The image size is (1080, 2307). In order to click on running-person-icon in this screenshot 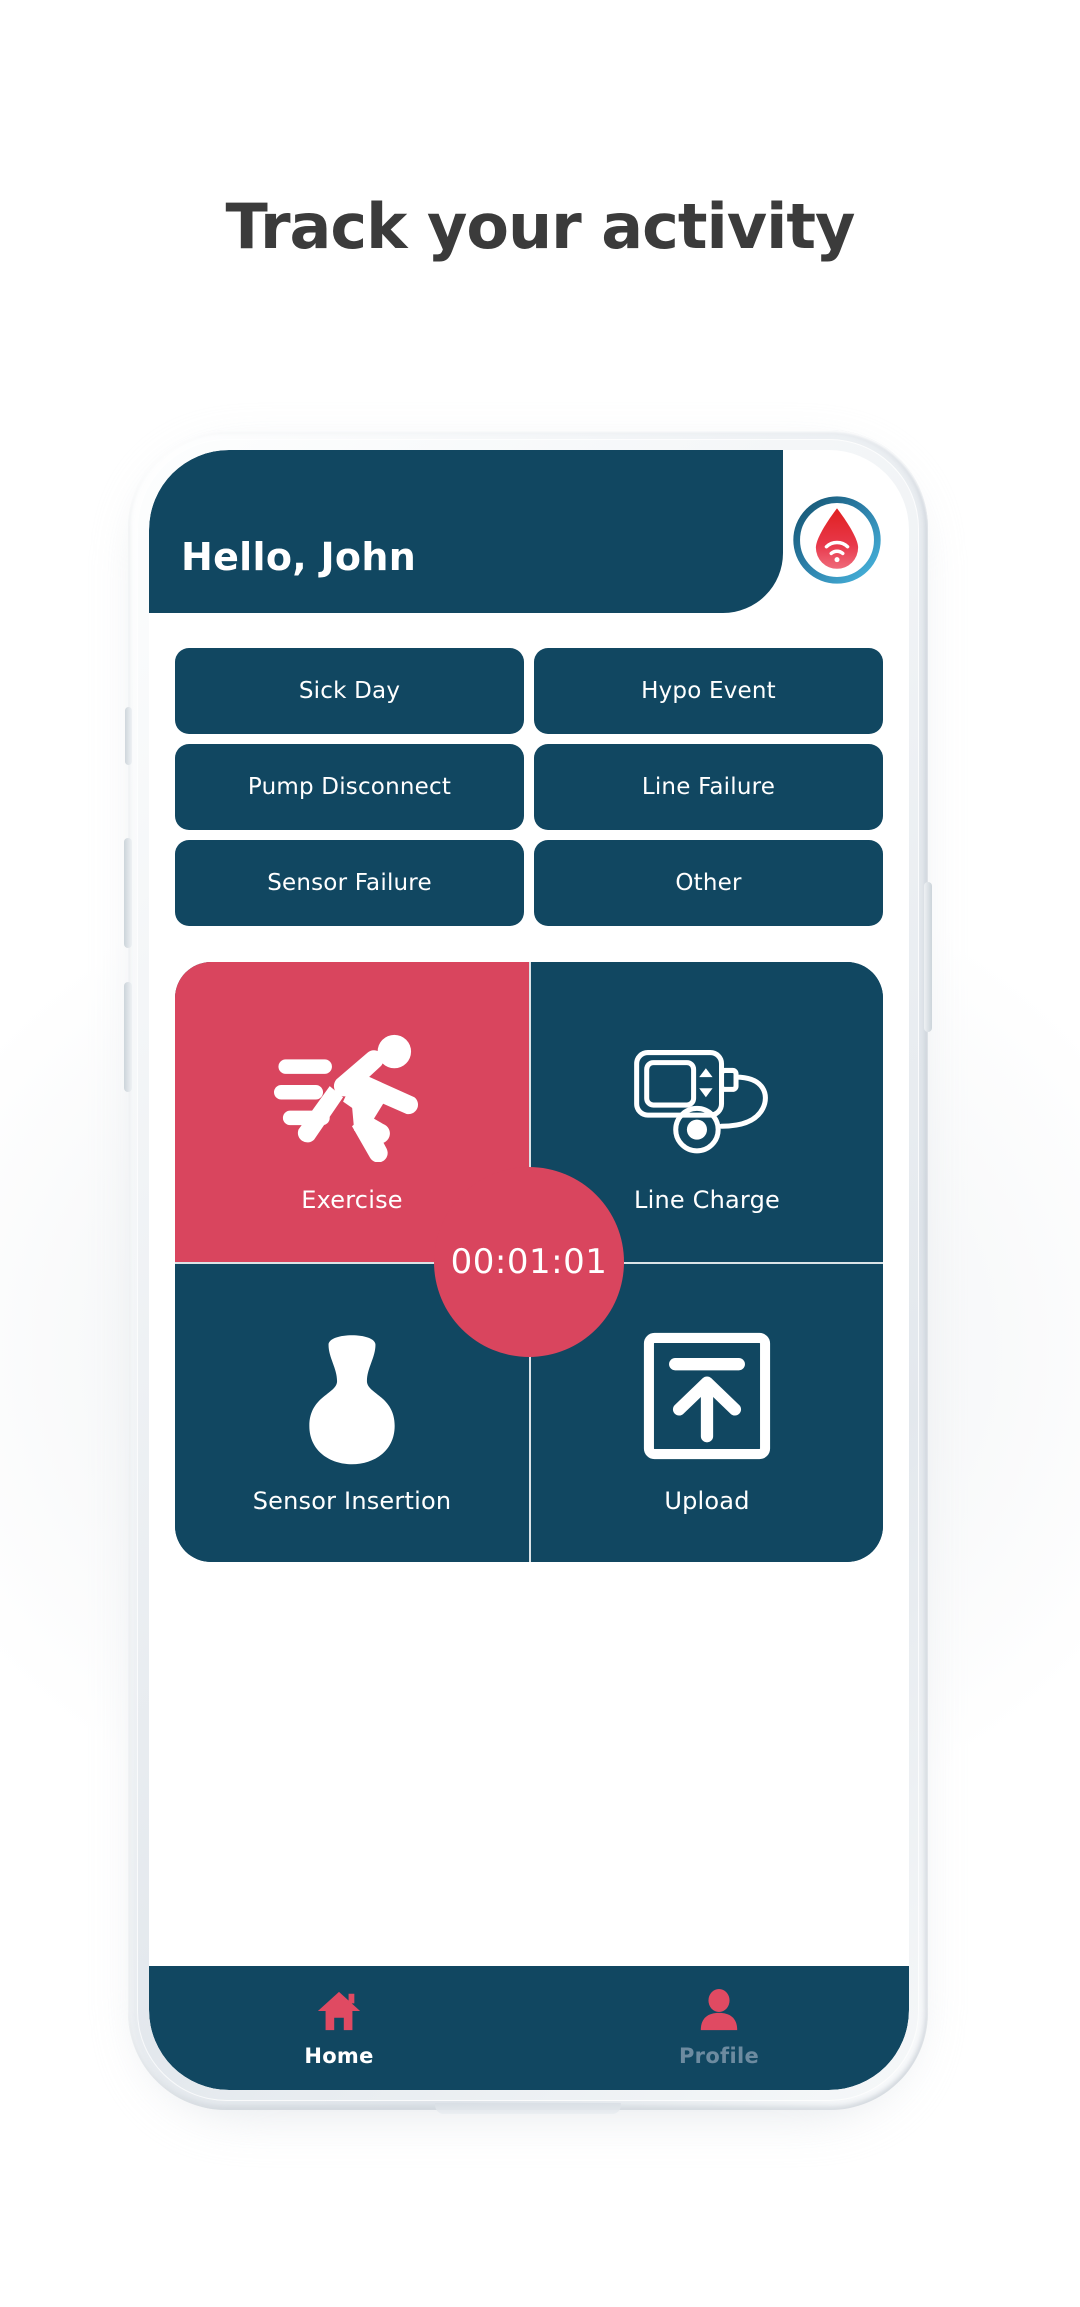, I will do `click(352, 1095)`.